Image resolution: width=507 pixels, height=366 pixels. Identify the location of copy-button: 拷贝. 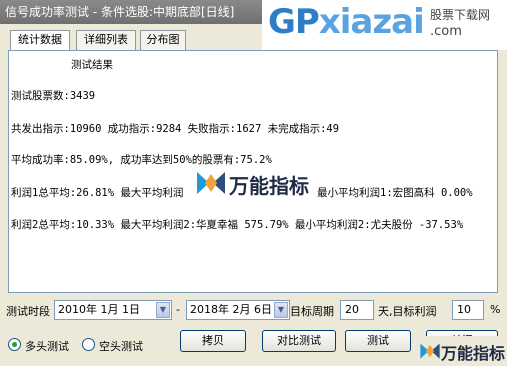
(213, 341).